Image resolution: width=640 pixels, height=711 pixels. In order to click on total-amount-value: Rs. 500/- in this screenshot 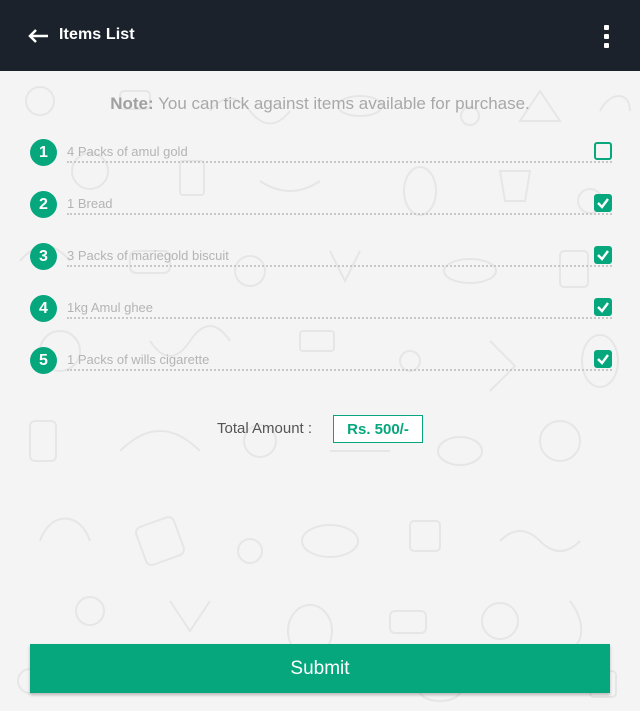, I will do `click(378, 429)`.